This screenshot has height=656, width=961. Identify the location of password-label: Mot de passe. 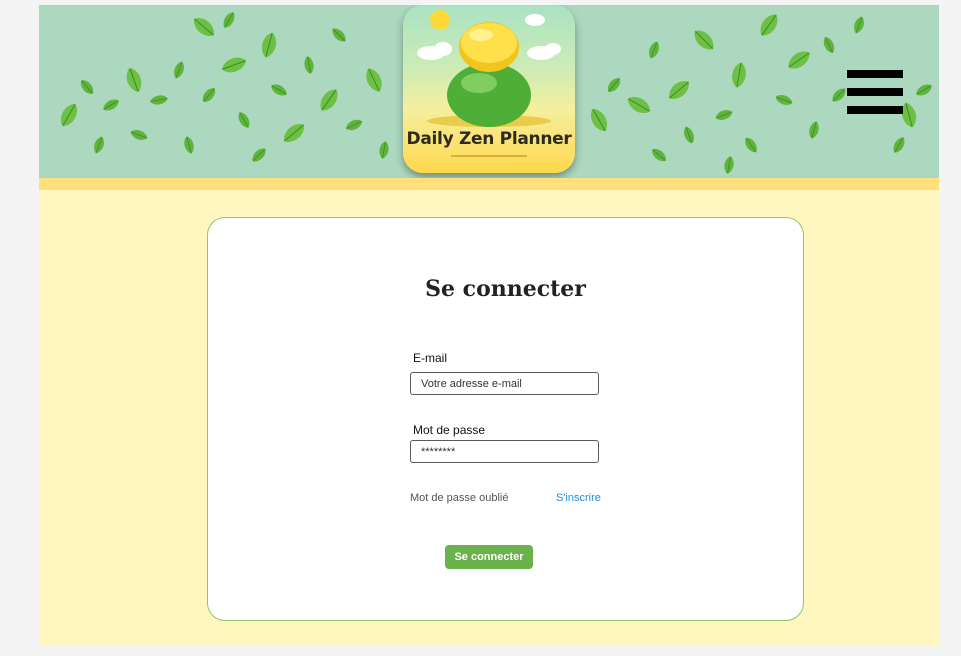
(449, 430).